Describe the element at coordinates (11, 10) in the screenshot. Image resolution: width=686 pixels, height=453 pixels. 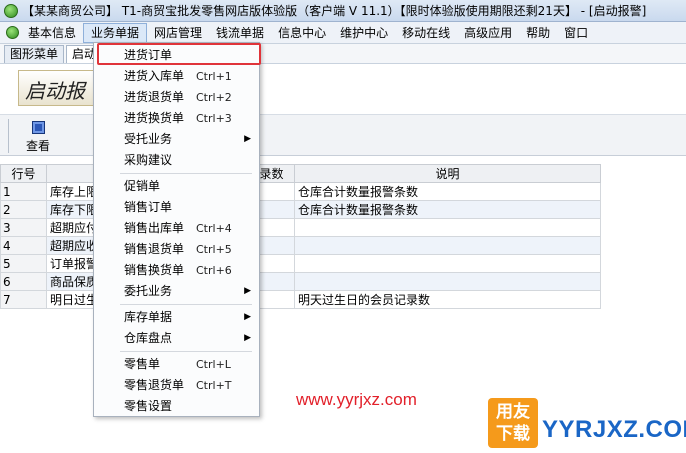
I see `app-logo-icon` at that location.